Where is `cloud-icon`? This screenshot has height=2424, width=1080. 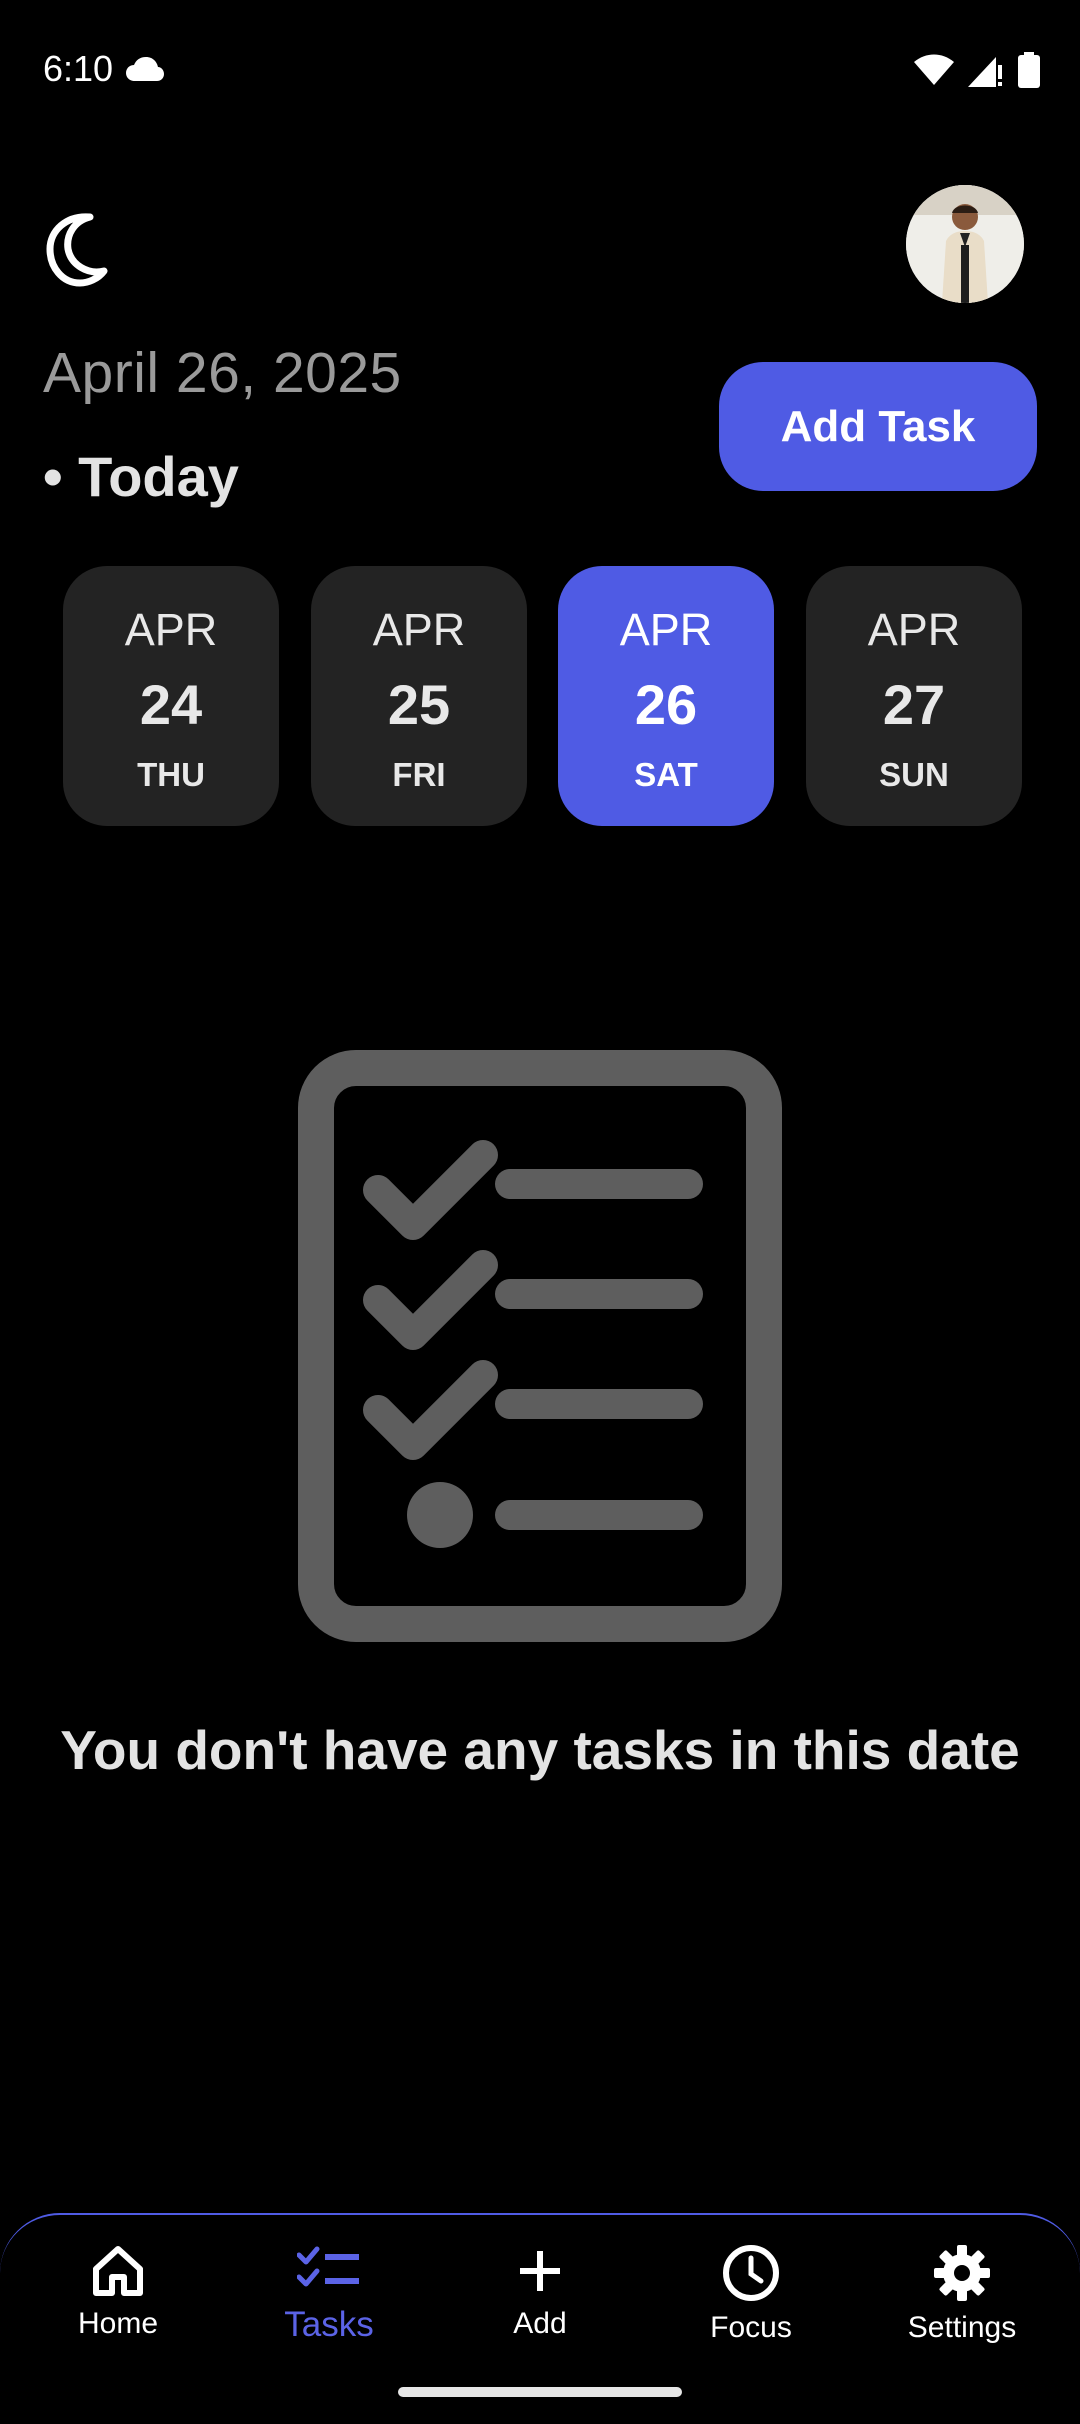
cloud-icon is located at coordinates (145, 69).